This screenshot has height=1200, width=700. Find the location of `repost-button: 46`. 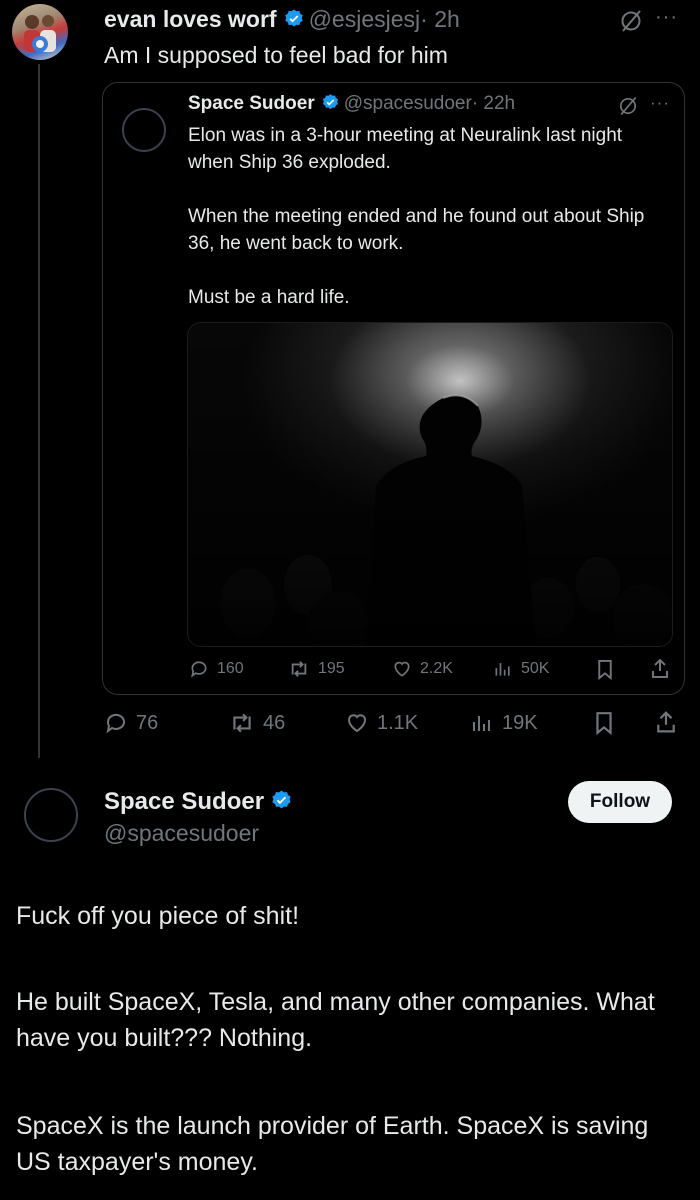

repost-button: 46 is located at coordinates (257, 723).